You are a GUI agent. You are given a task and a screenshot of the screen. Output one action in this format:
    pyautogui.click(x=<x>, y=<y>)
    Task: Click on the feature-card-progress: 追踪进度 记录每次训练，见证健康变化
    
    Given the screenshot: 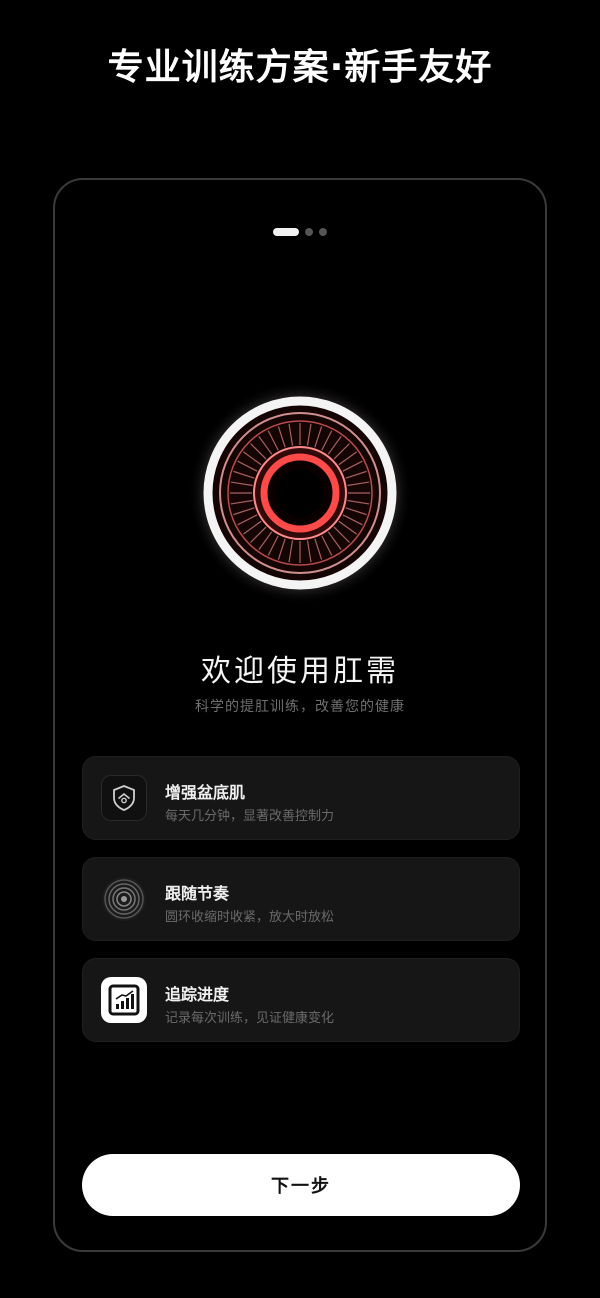 What is the action you would take?
    pyautogui.click(x=301, y=1000)
    